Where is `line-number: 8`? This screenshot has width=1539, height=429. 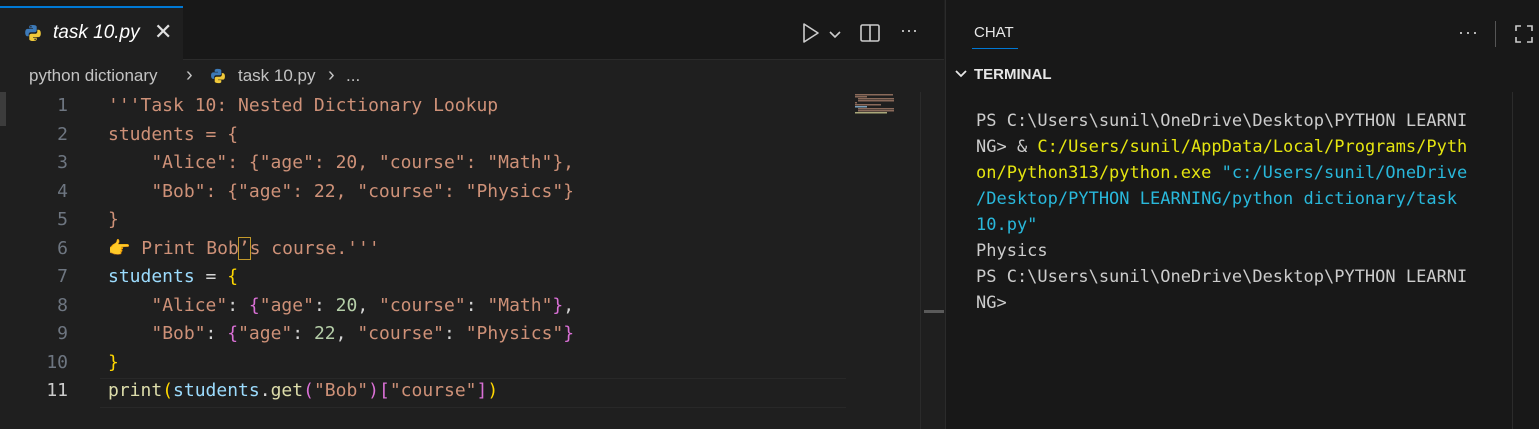
line-number: 8 is located at coordinates (62, 305).